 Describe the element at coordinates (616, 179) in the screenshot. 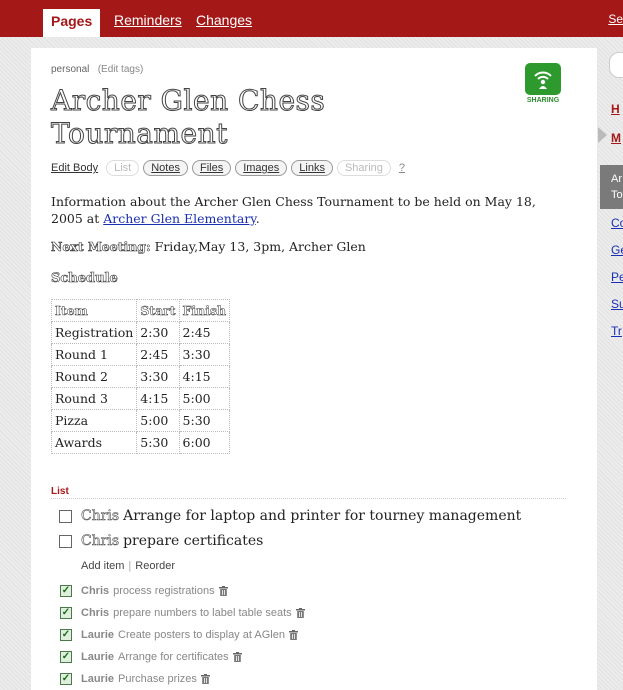

I see `sidebar-current-line-1: Ar` at that location.